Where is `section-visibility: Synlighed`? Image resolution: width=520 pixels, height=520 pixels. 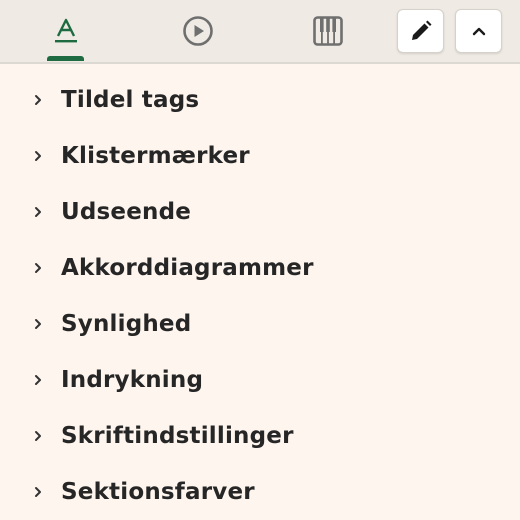
section-visibility: Synlighed is located at coordinates (260, 324).